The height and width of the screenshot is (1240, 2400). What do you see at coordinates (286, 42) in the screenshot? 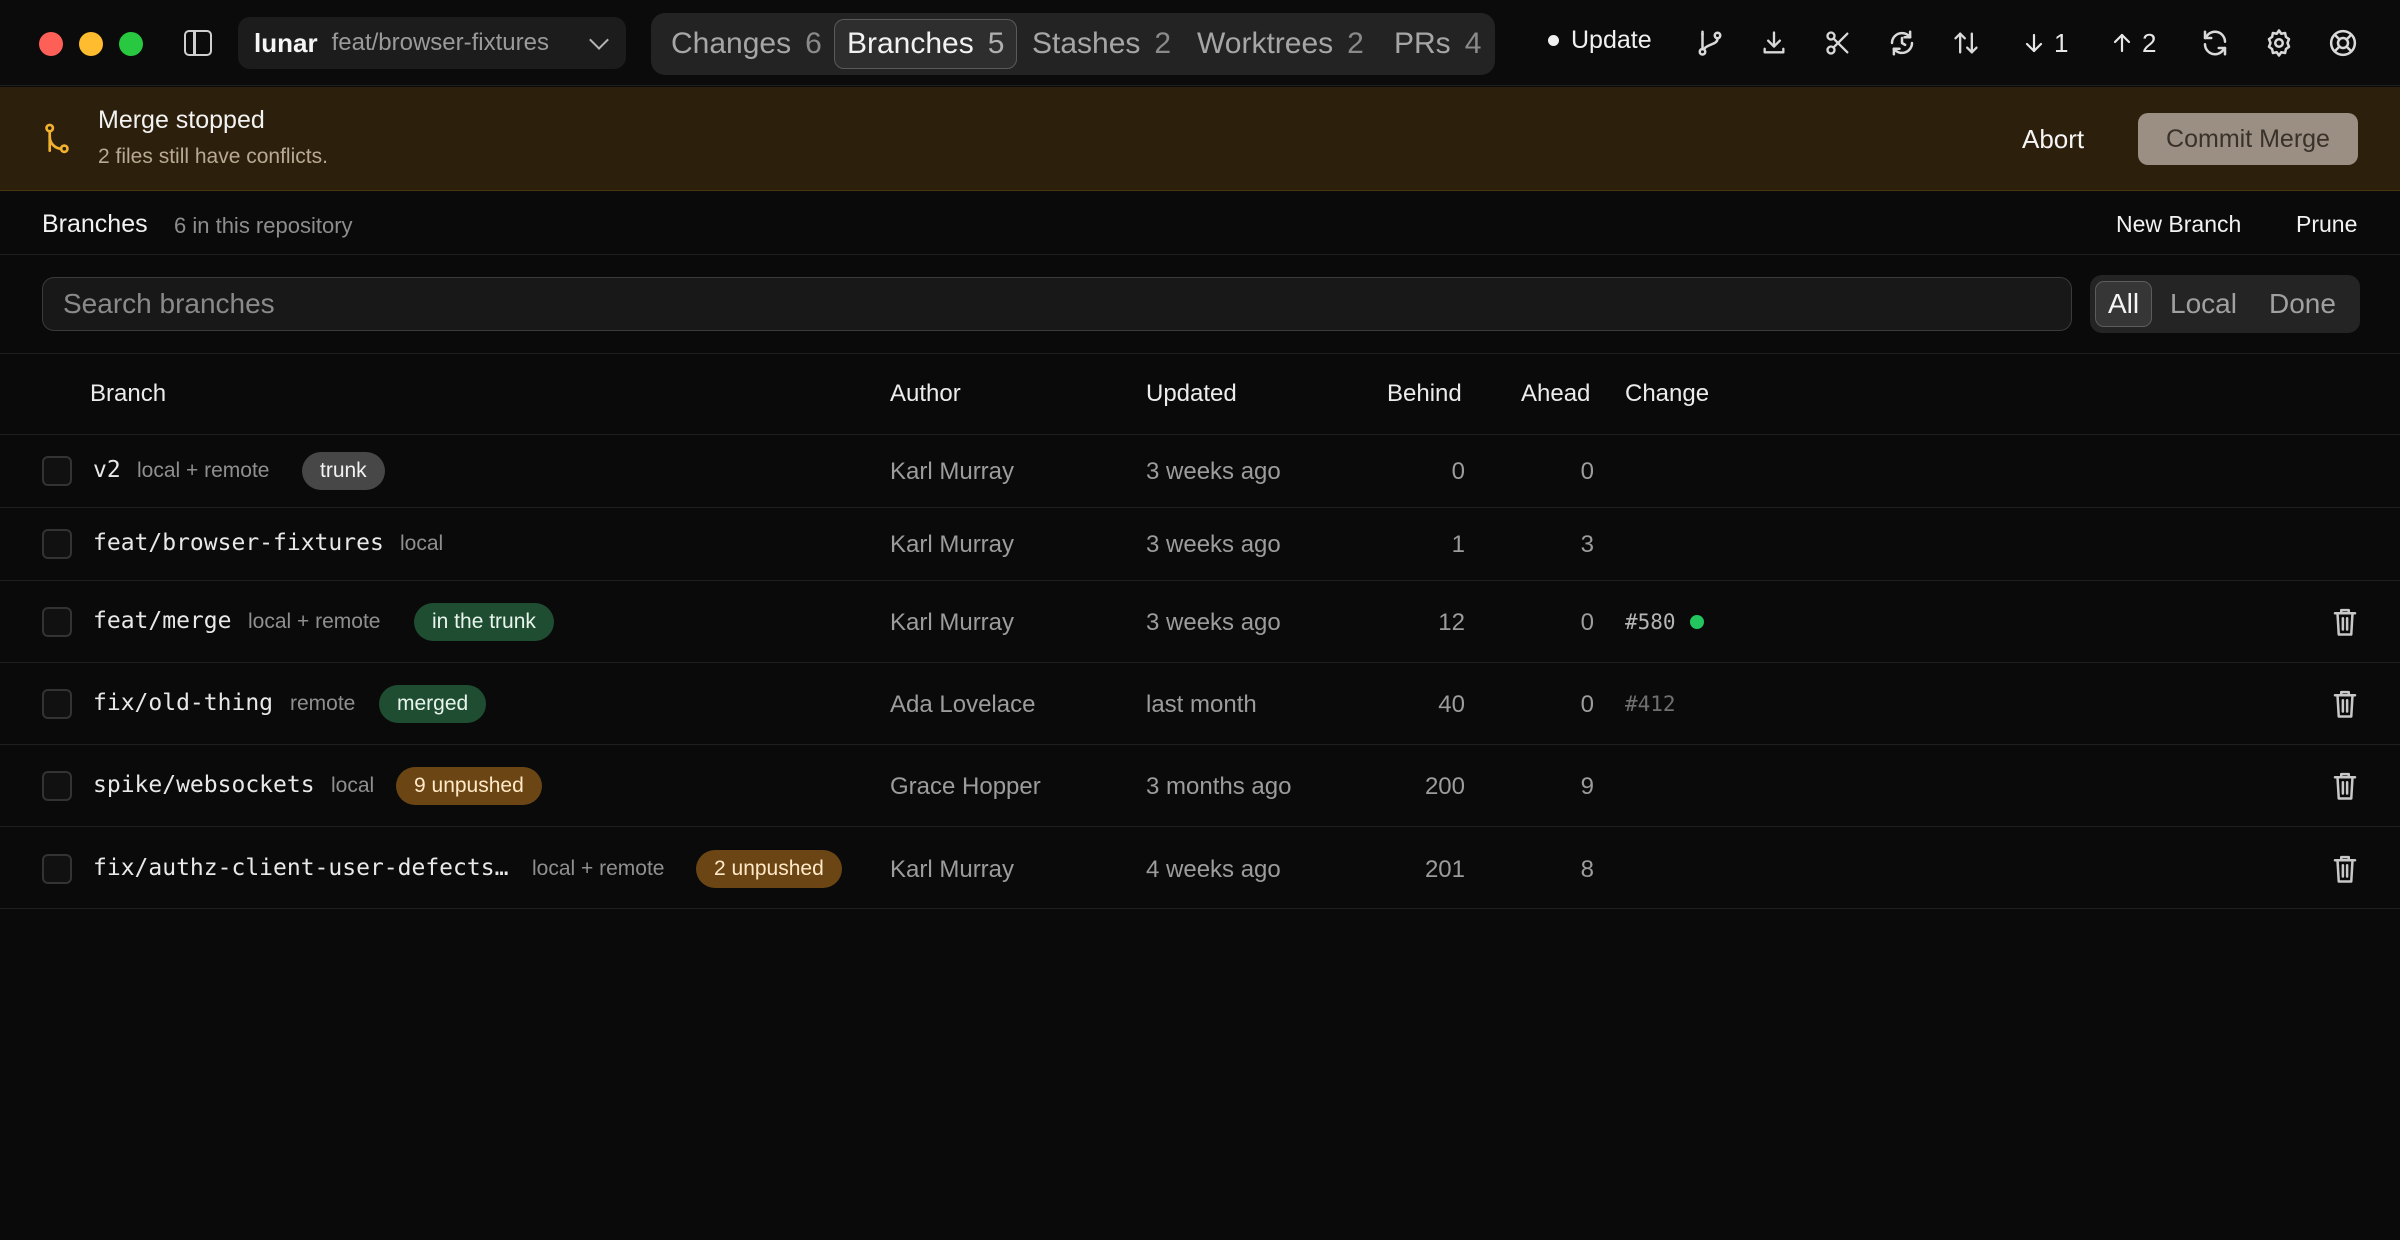
I see `repo-name: lunar` at bounding box center [286, 42].